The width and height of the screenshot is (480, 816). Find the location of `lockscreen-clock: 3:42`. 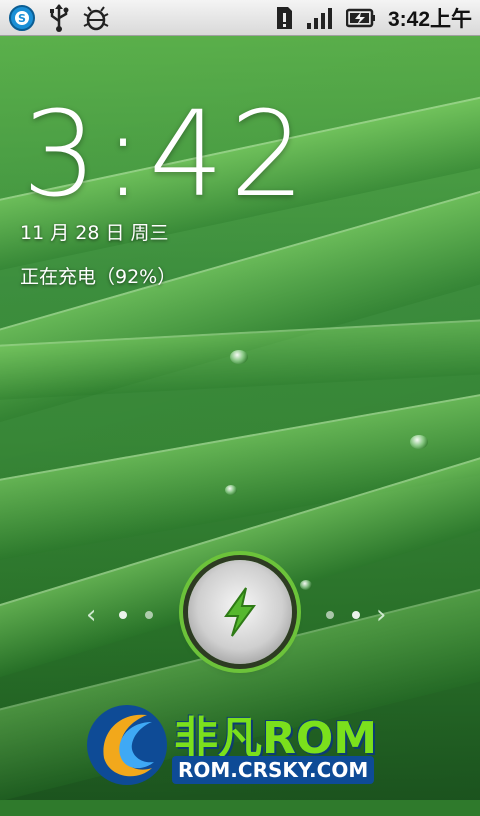

lockscreen-clock: 3:42 is located at coordinates (166, 154).